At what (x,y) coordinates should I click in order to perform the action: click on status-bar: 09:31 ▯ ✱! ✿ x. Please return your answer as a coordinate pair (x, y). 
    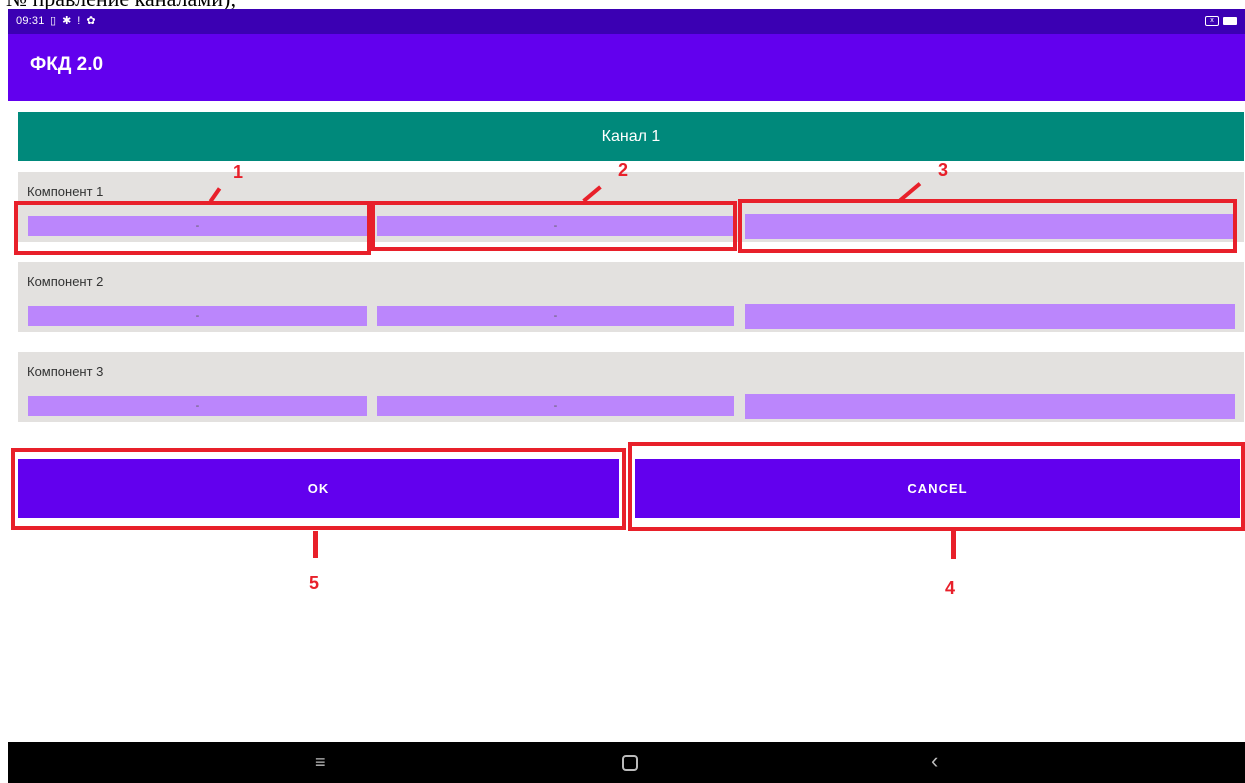
    Looking at the image, I should click on (626, 21).